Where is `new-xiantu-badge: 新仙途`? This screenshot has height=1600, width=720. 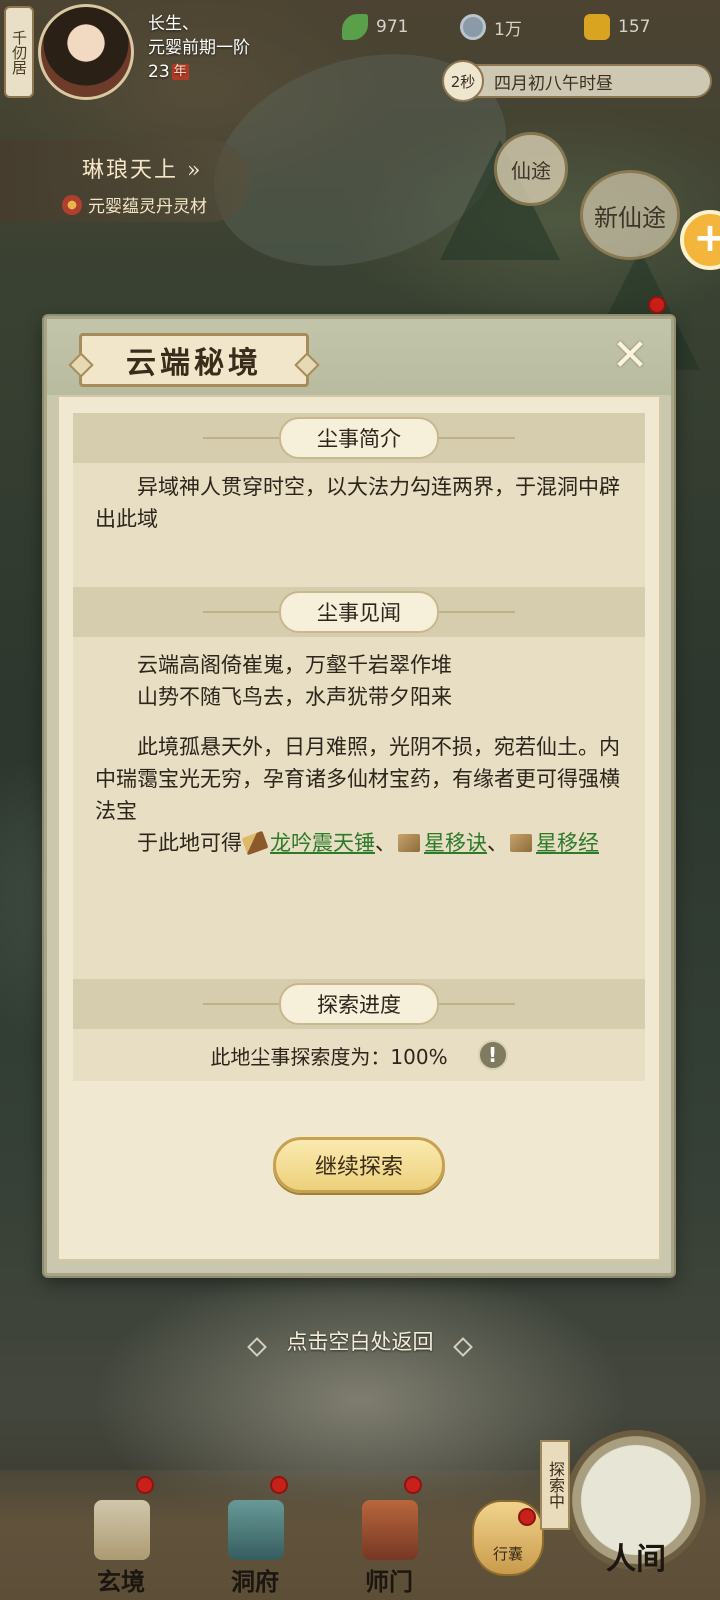
new-xiantu-badge: 新仙途 is located at coordinates (630, 215).